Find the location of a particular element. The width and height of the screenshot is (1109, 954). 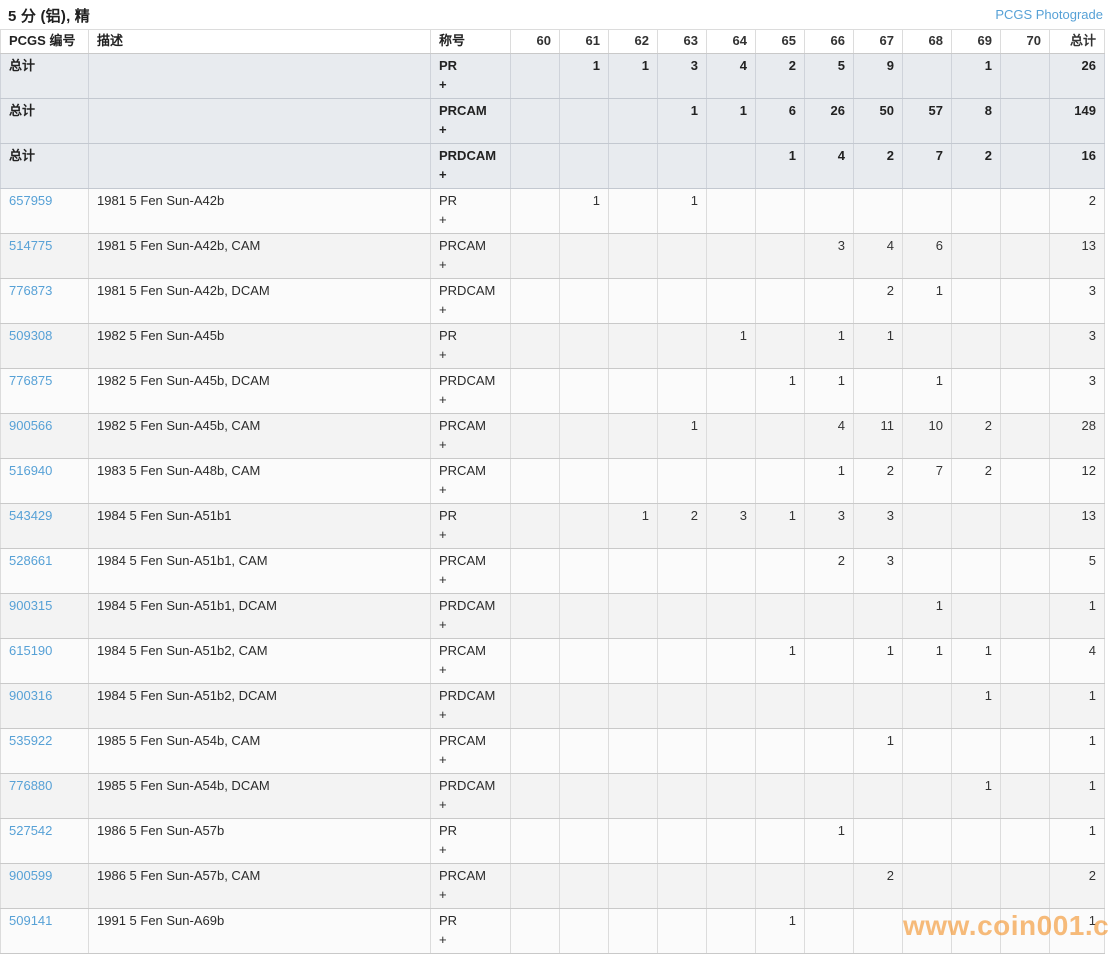

pcgs-number-link: 514775 is located at coordinates (30, 245).